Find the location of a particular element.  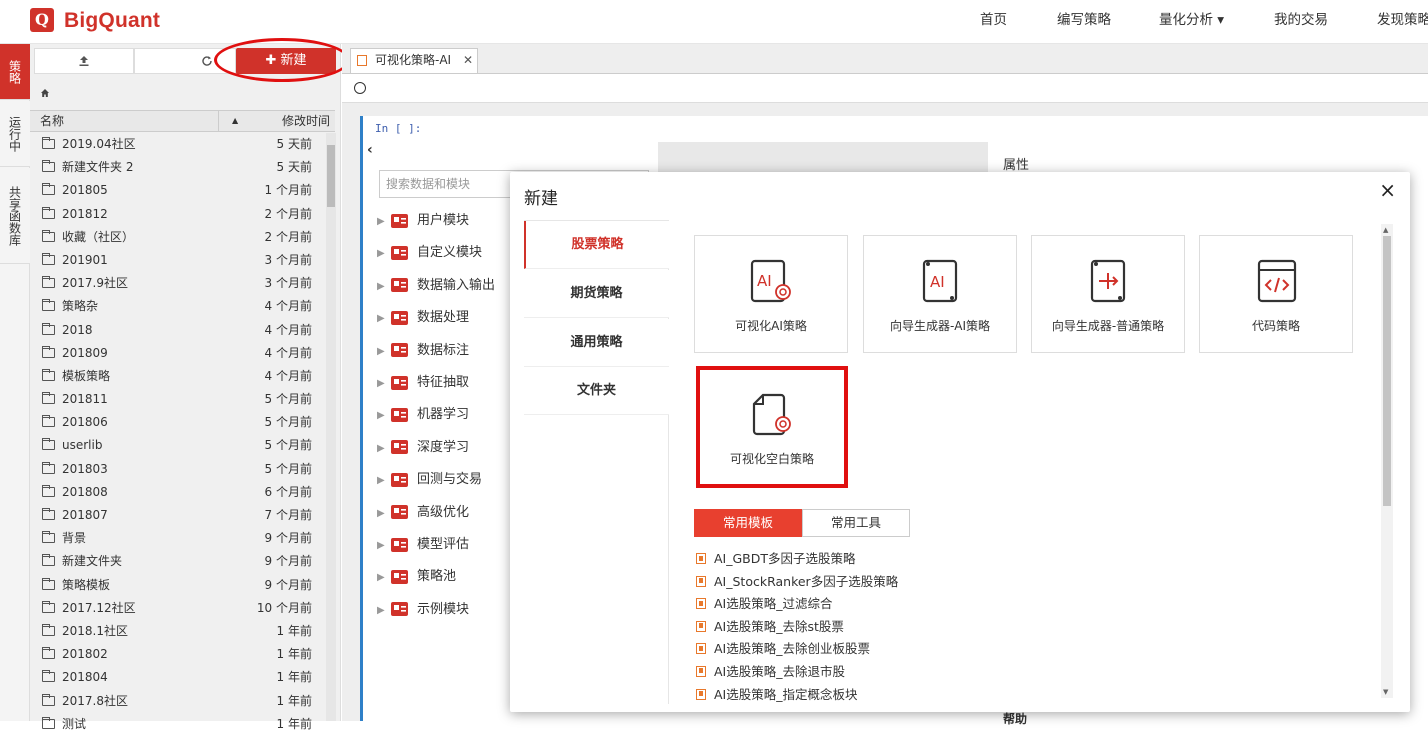

tab-common-tools: 常用工具 is located at coordinates (856, 523).